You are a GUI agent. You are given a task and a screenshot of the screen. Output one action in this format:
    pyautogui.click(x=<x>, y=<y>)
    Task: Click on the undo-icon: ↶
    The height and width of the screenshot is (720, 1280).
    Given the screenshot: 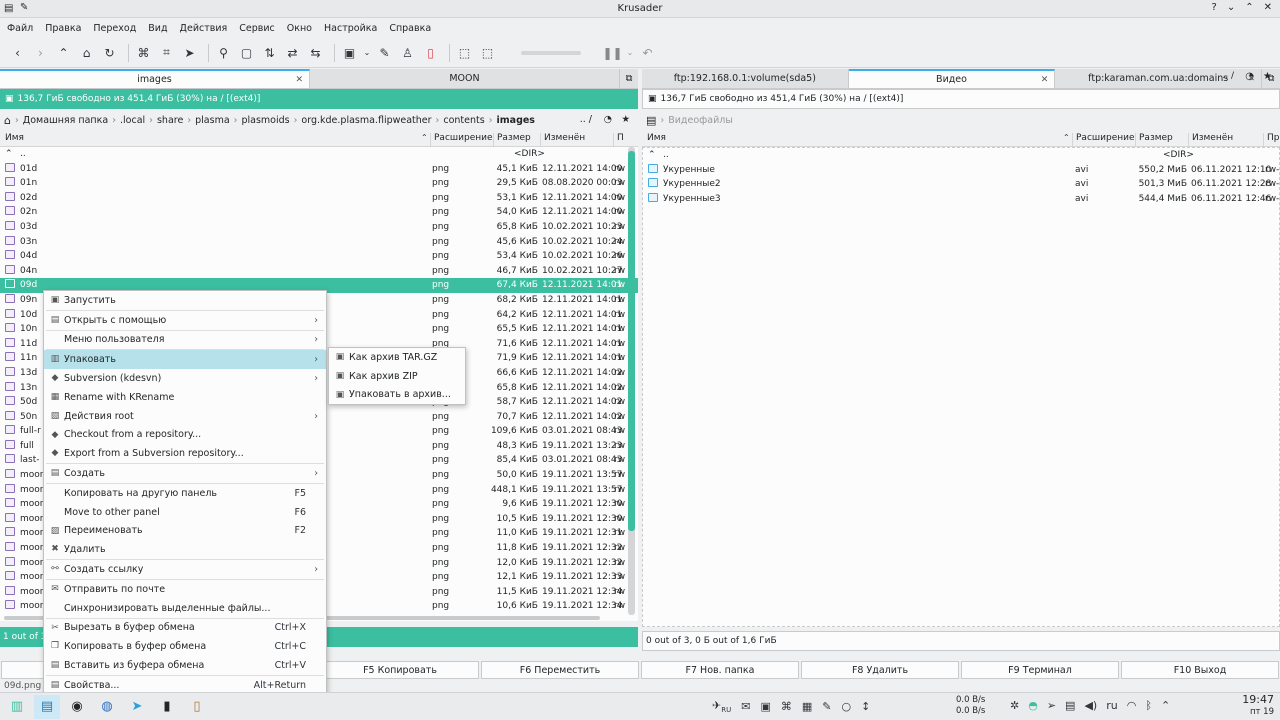 What is the action you would take?
    pyautogui.click(x=647, y=53)
    